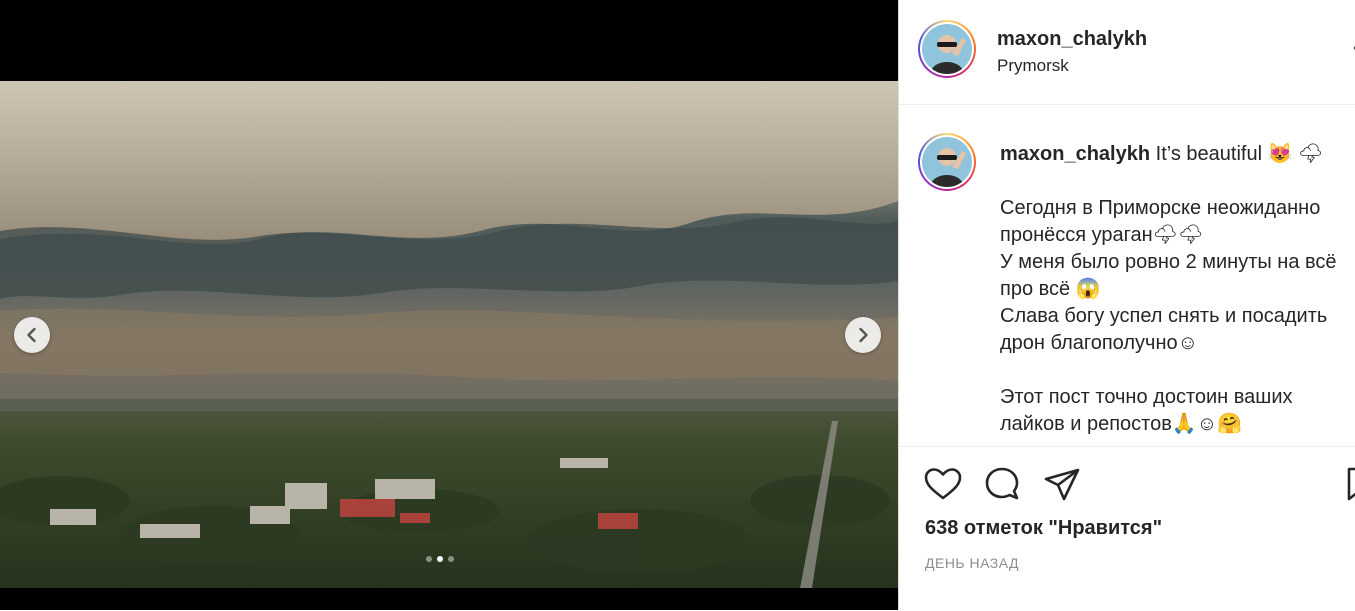 Image resolution: width=1355 pixels, height=611 pixels. I want to click on caption-line: Этот пост точно достоин ваших, so click(1146, 397).